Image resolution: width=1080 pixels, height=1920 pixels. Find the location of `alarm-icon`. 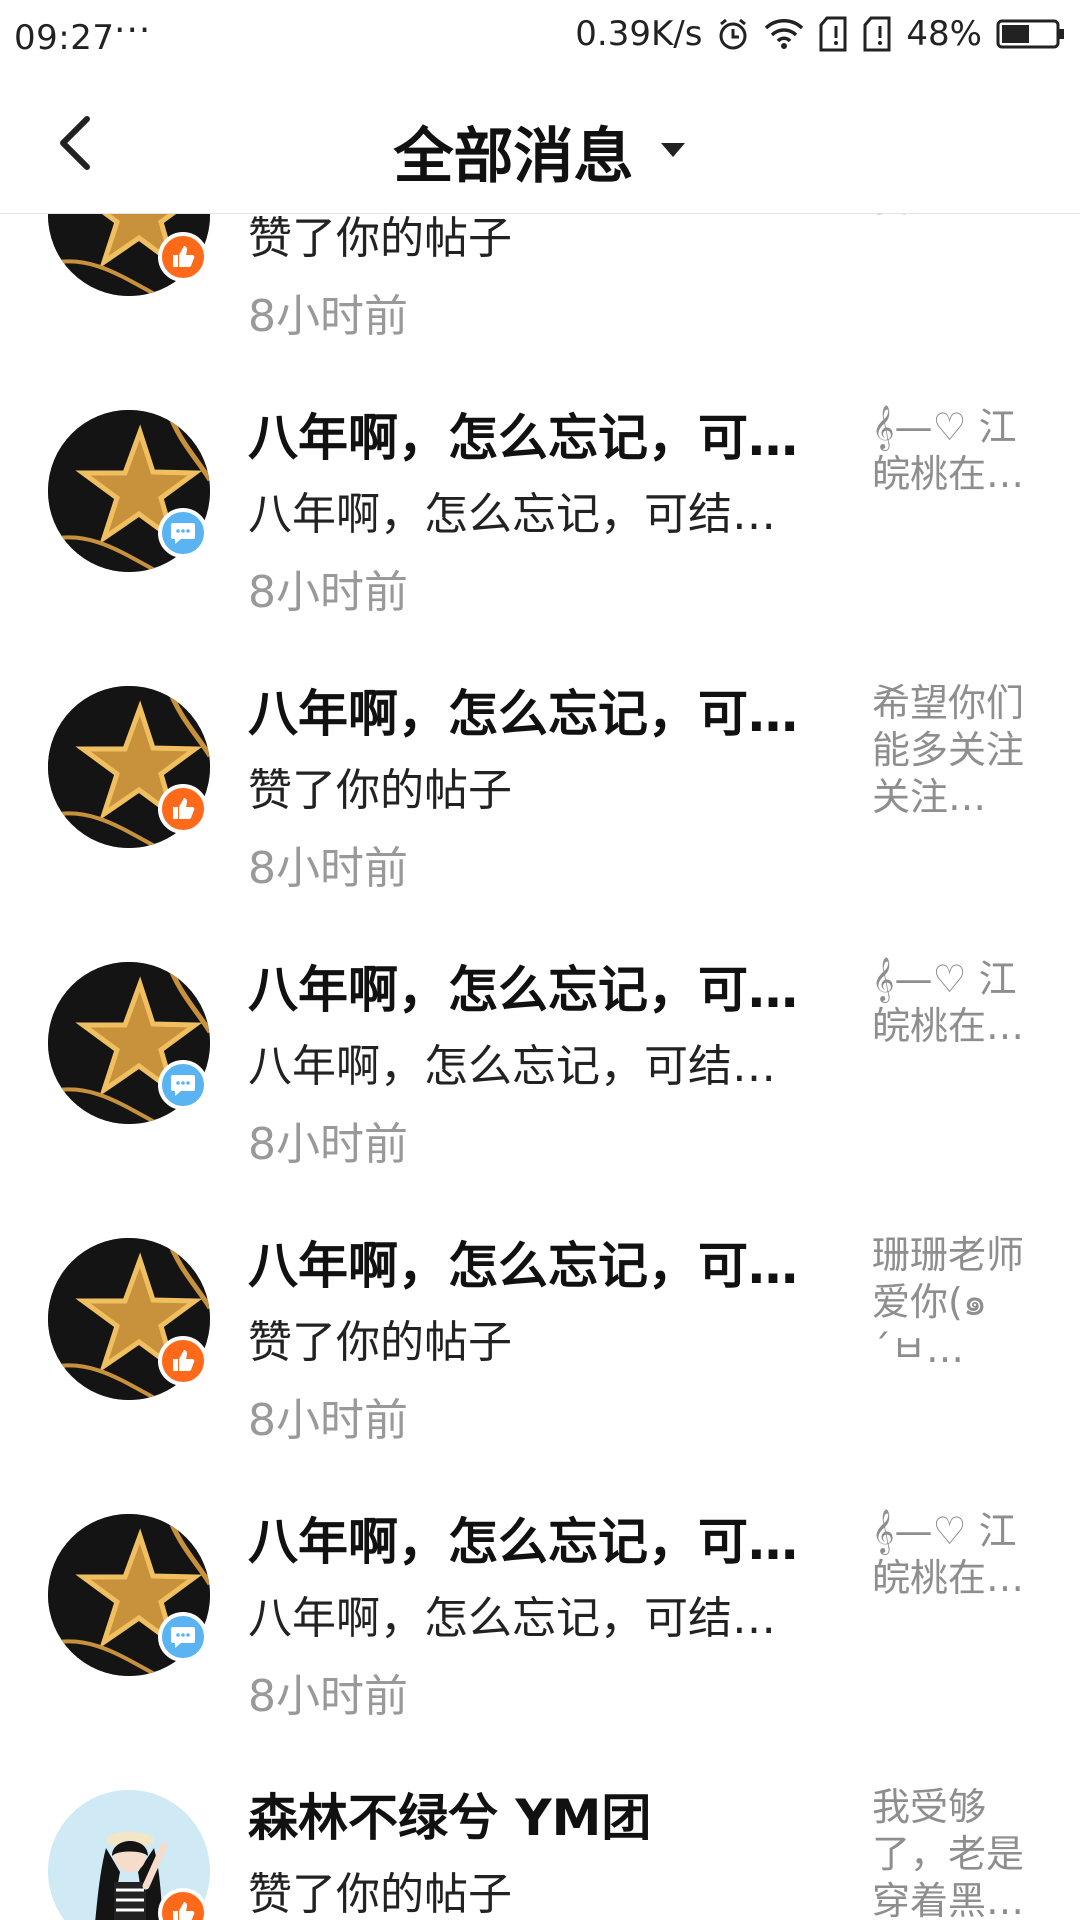

alarm-icon is located at coordinates (733, 34).